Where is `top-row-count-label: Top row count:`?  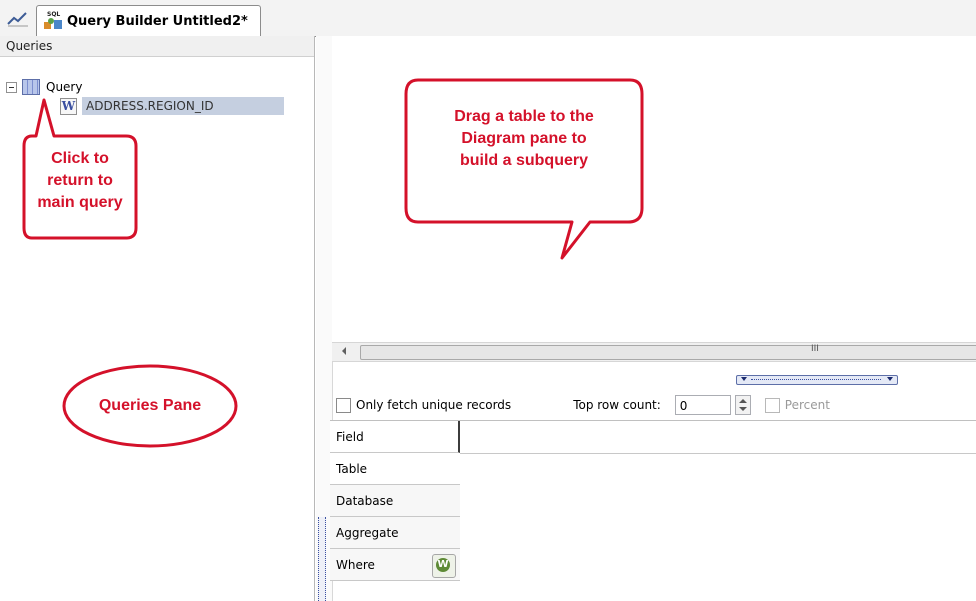
top-row-count-label: Top row count: is located at coordinates (617, 405).